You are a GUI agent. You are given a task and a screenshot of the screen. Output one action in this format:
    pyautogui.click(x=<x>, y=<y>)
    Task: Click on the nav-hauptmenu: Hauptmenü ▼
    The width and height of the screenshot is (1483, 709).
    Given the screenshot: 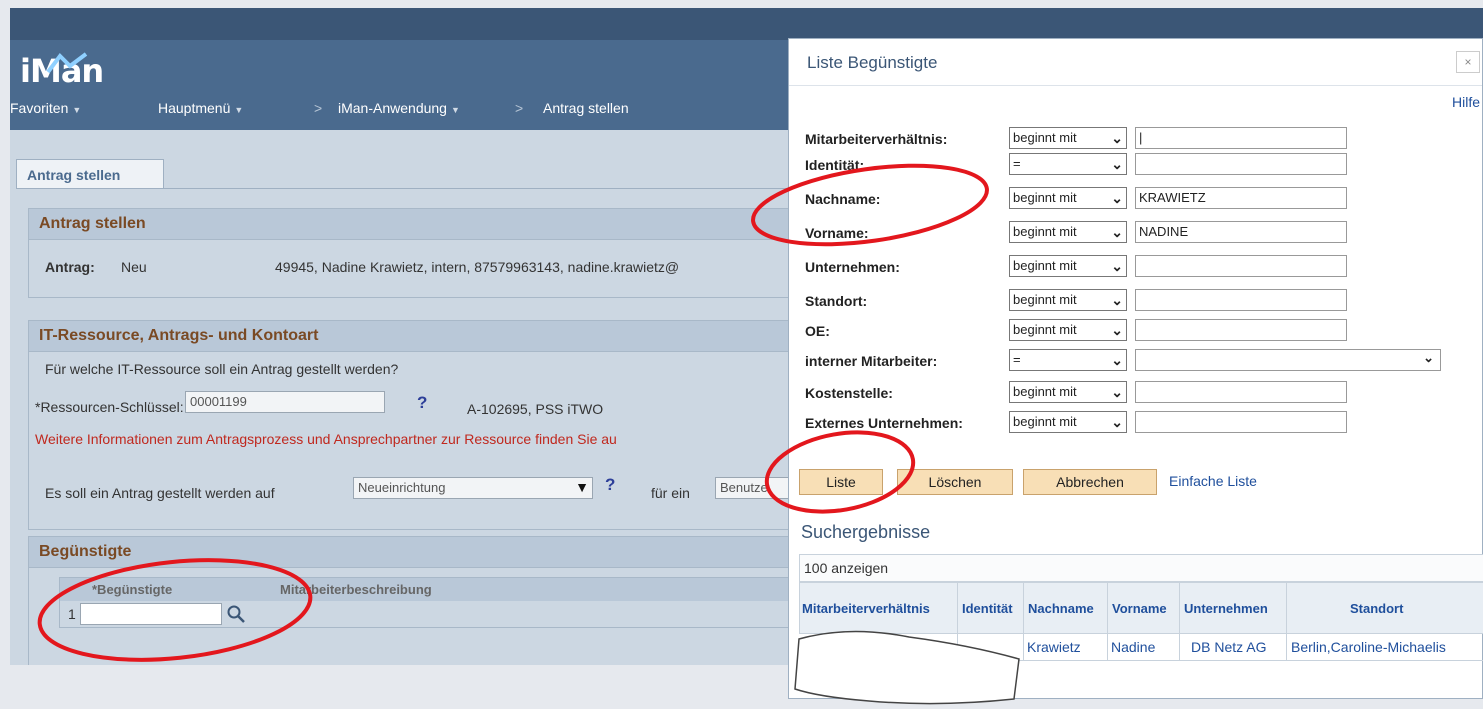 What is the action you would take?
    pyautogui.click(x=200, y=108)
    